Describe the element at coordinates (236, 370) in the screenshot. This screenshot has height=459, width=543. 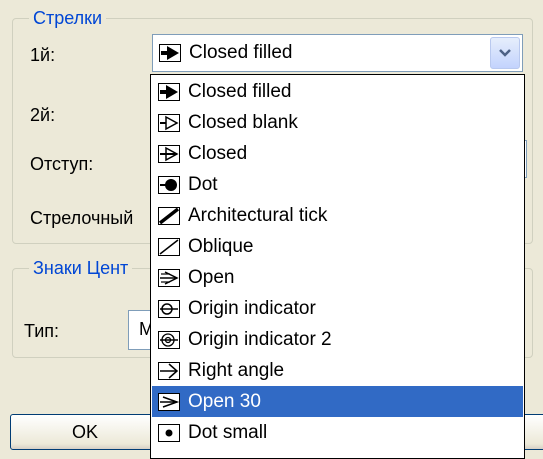
I see `list-item-label: Right angle` at that location.